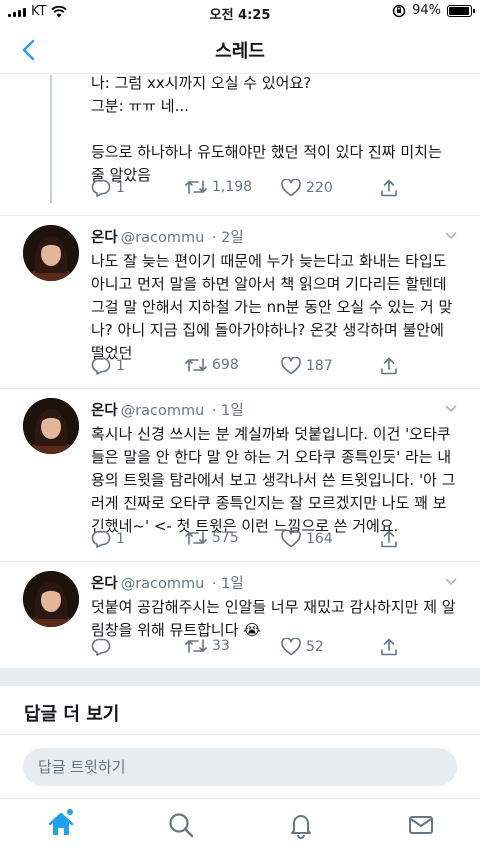 The height and width of the screenshot is (852, 480). What do you see at coordinates (269, 261) in the screenshot?
I see `tweet-text-line: 나도 잘 늦는 편이기 때문에 누가 늦는다고 화내는 타입도` at bounding box center [269, 261].